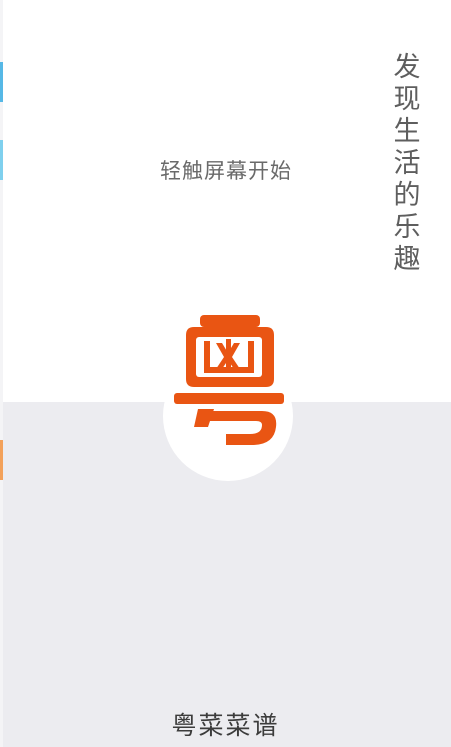  What do you see at coordinates (226, 170) in the screenshot?
I see `tap-to-start-hint: 轻触屏幕开始` at bounding box center [226, 170].